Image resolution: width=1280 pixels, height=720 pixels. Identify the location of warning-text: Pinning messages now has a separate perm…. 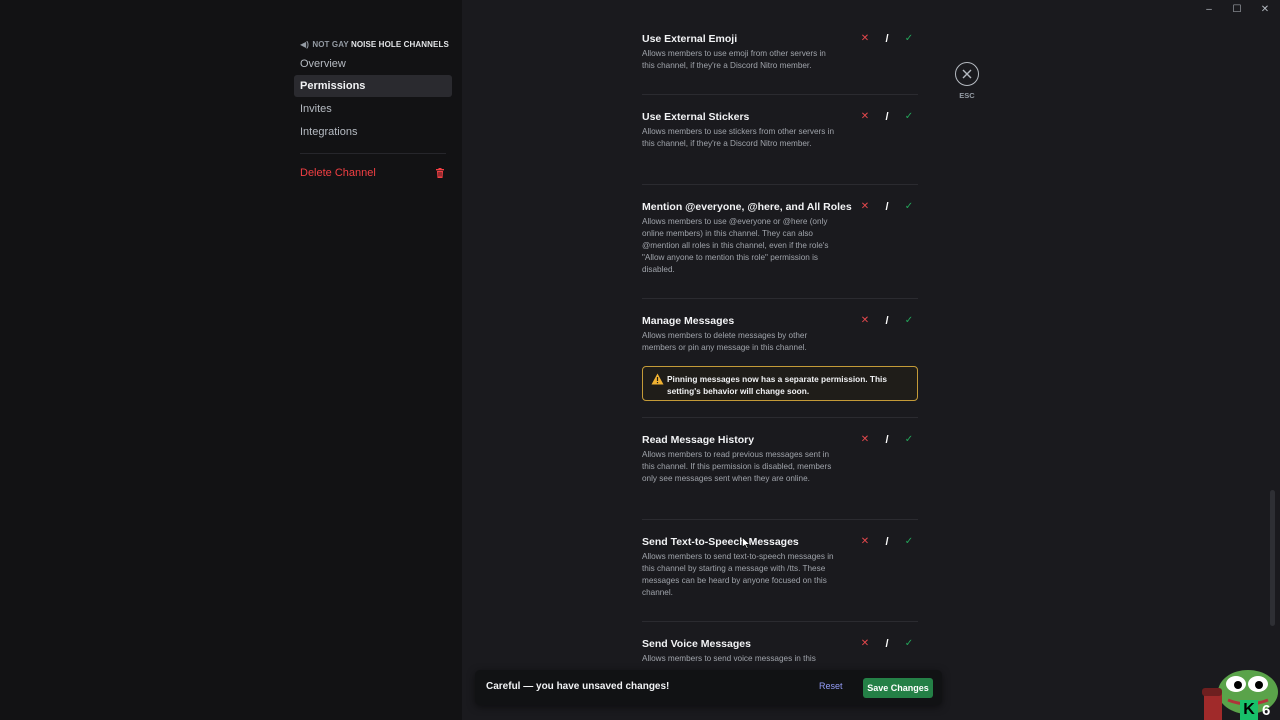
(777, 385).